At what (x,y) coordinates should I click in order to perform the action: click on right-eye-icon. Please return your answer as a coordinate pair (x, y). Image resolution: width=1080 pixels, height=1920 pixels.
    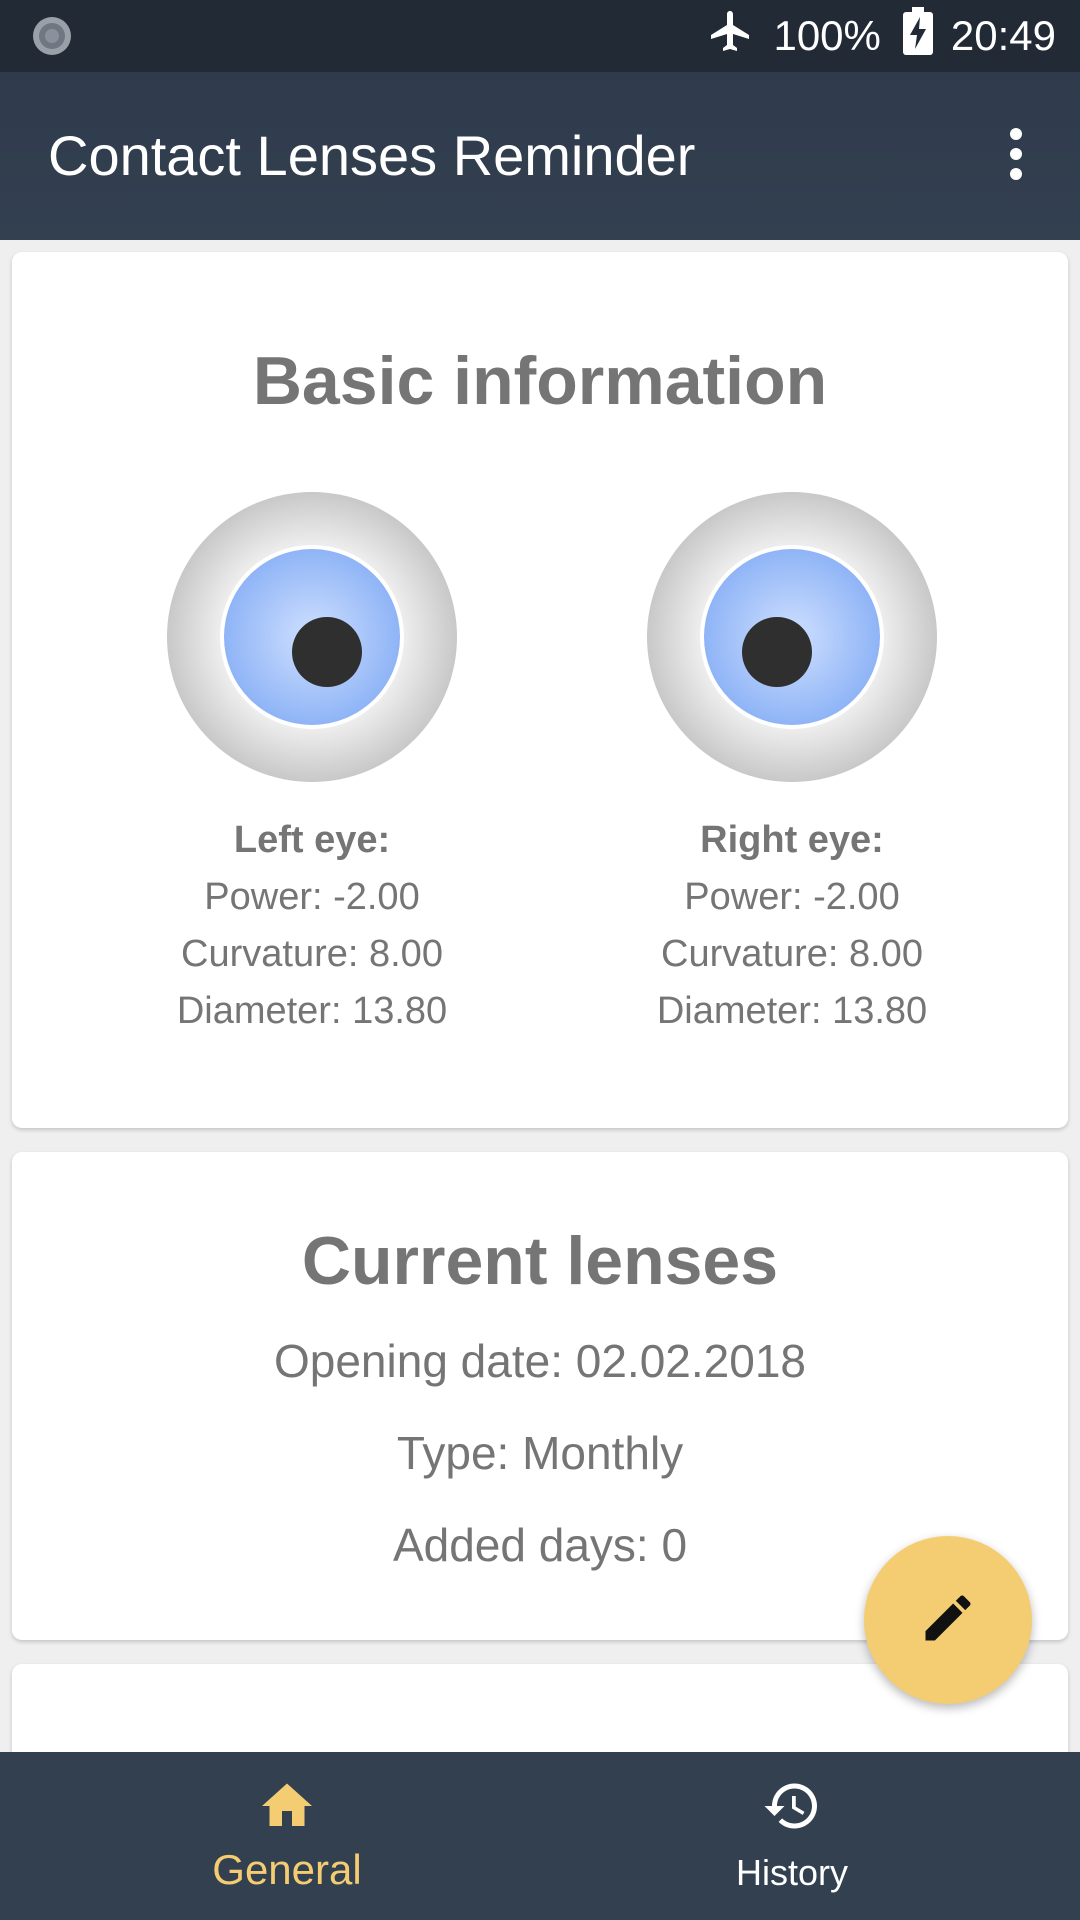
    Looking at the image, I should click on (792, 637).